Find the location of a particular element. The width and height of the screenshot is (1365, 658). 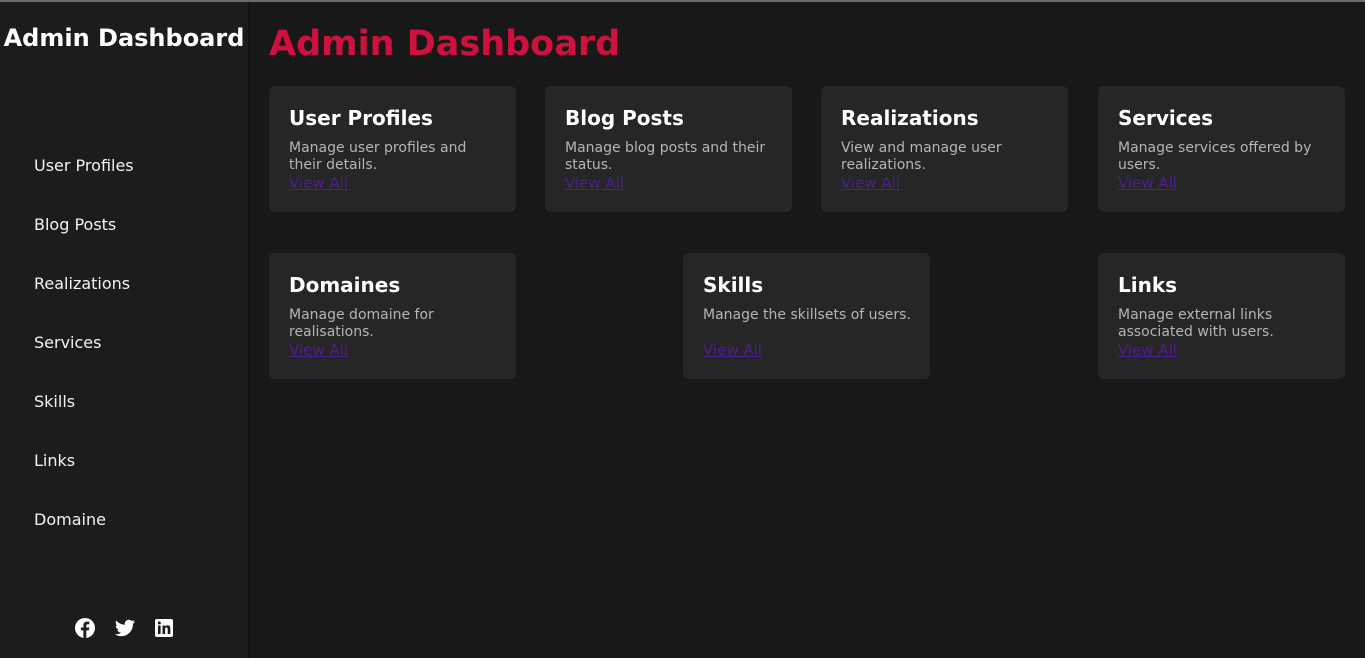

linkedin-icon is located at coordinates (164, 628).